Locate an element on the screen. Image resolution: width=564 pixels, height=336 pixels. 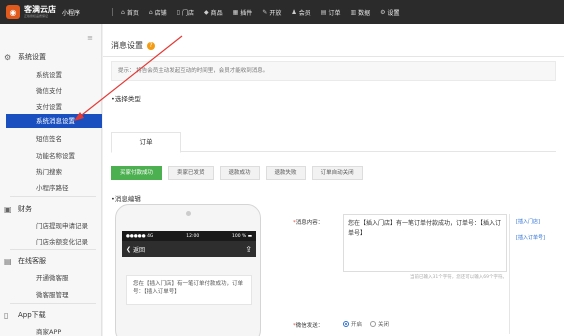
home-icon: ⌂ is located at coordinates (123, 12).